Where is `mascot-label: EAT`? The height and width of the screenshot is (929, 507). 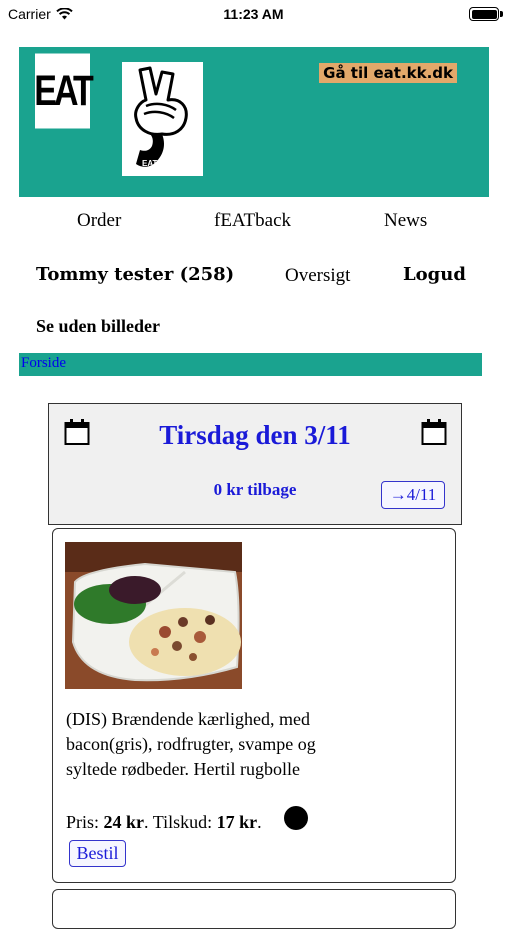
mascot-label: EAT is located at coordinates (150, 163).